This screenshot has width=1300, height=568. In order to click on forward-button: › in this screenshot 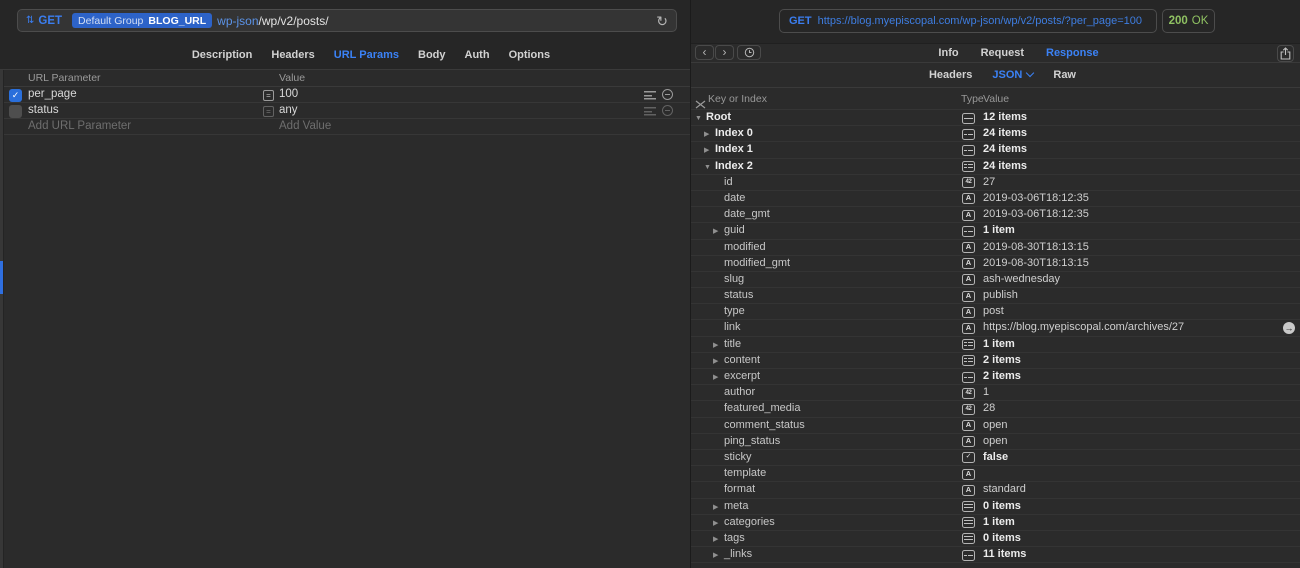, I will do `click(724, 52)`.